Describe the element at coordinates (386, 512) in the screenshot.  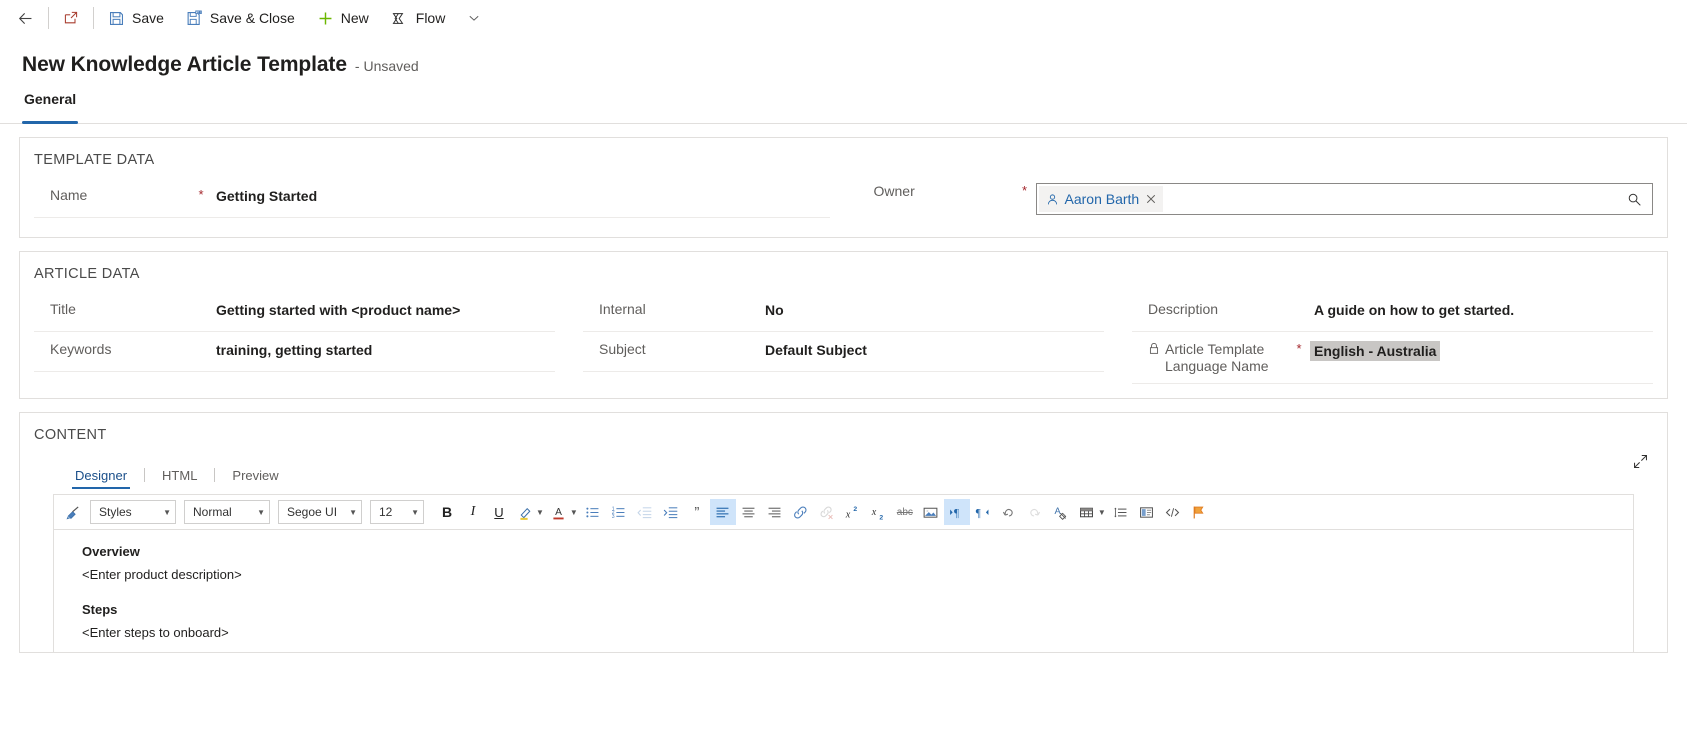
I see `font-size-value: 12` at that location.